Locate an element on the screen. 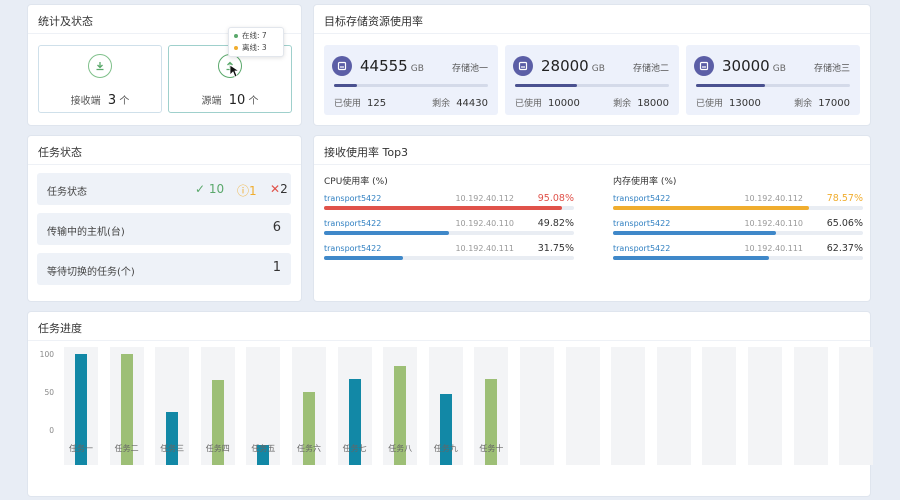  status-row-label: 任务状态 is located at coordinates (67, 192).